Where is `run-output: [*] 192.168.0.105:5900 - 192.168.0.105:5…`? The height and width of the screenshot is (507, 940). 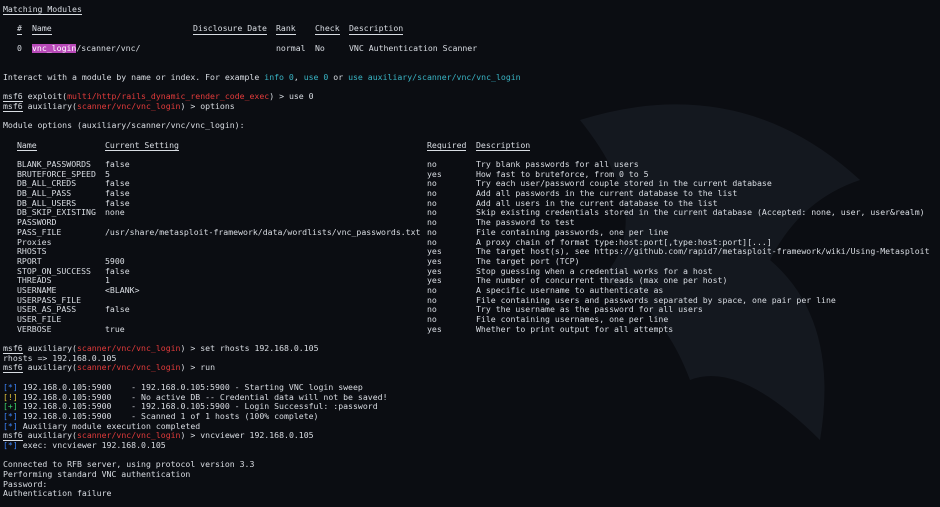
run-output: [*] 192.168.0.105:5900 - 192.168.0.105:5… is located at coordinates (471, 406).